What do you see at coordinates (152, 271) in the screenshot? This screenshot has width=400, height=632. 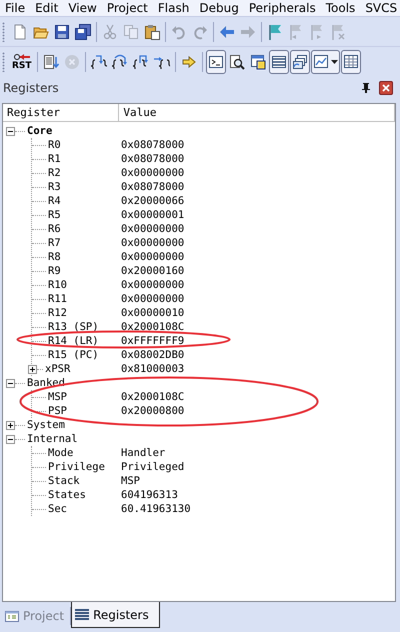 I see `register-value: 0x20000160` at bounding box center [152, 271].